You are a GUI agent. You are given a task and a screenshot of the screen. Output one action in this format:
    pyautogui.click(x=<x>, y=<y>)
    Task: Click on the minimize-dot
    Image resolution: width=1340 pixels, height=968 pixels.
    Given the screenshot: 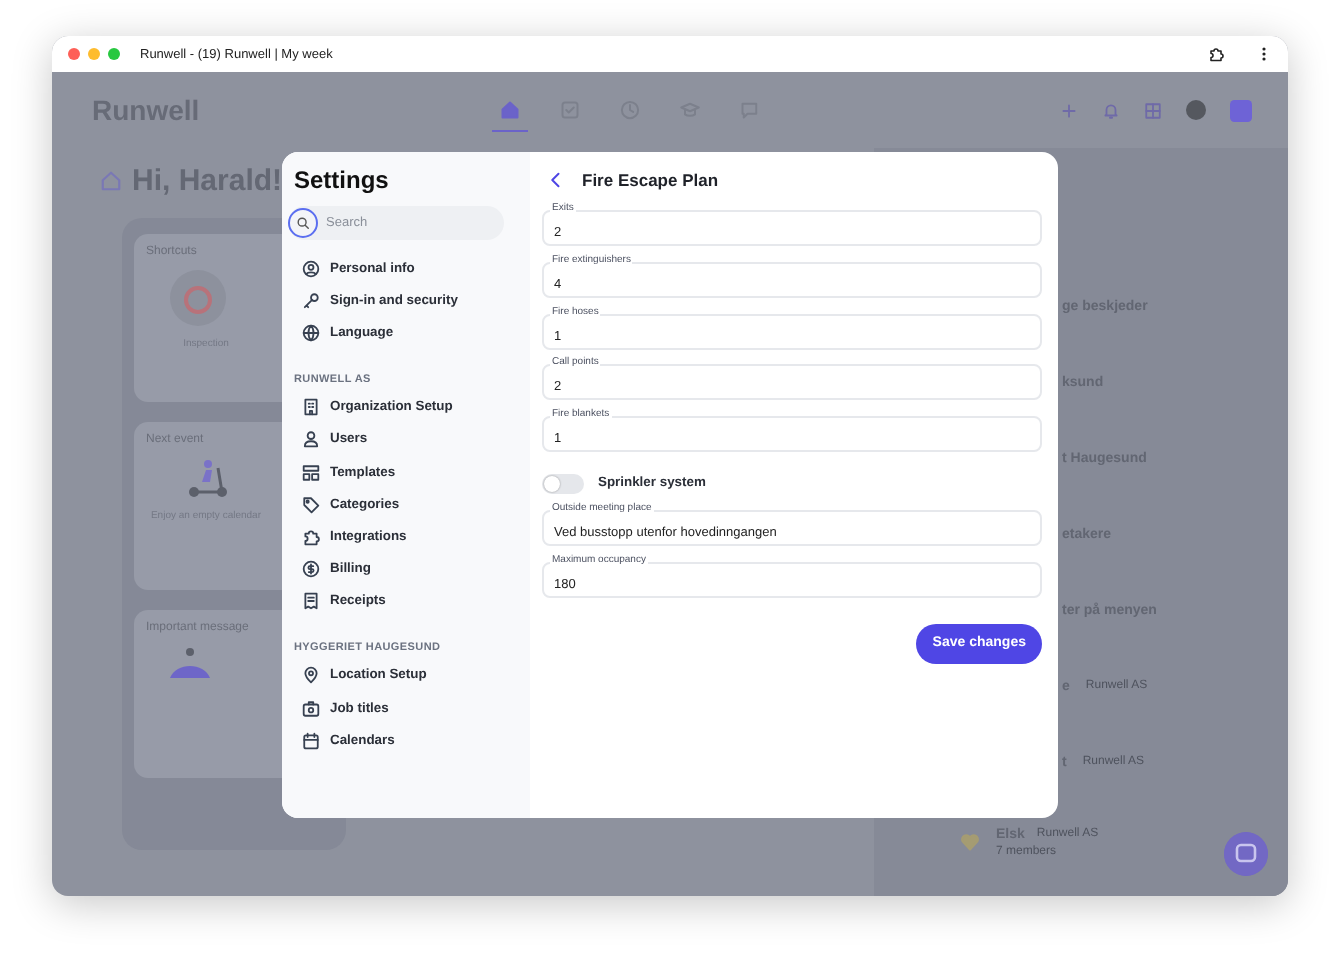 What is the action you would take?
    pyautogui.click(x=94, y=54)
    